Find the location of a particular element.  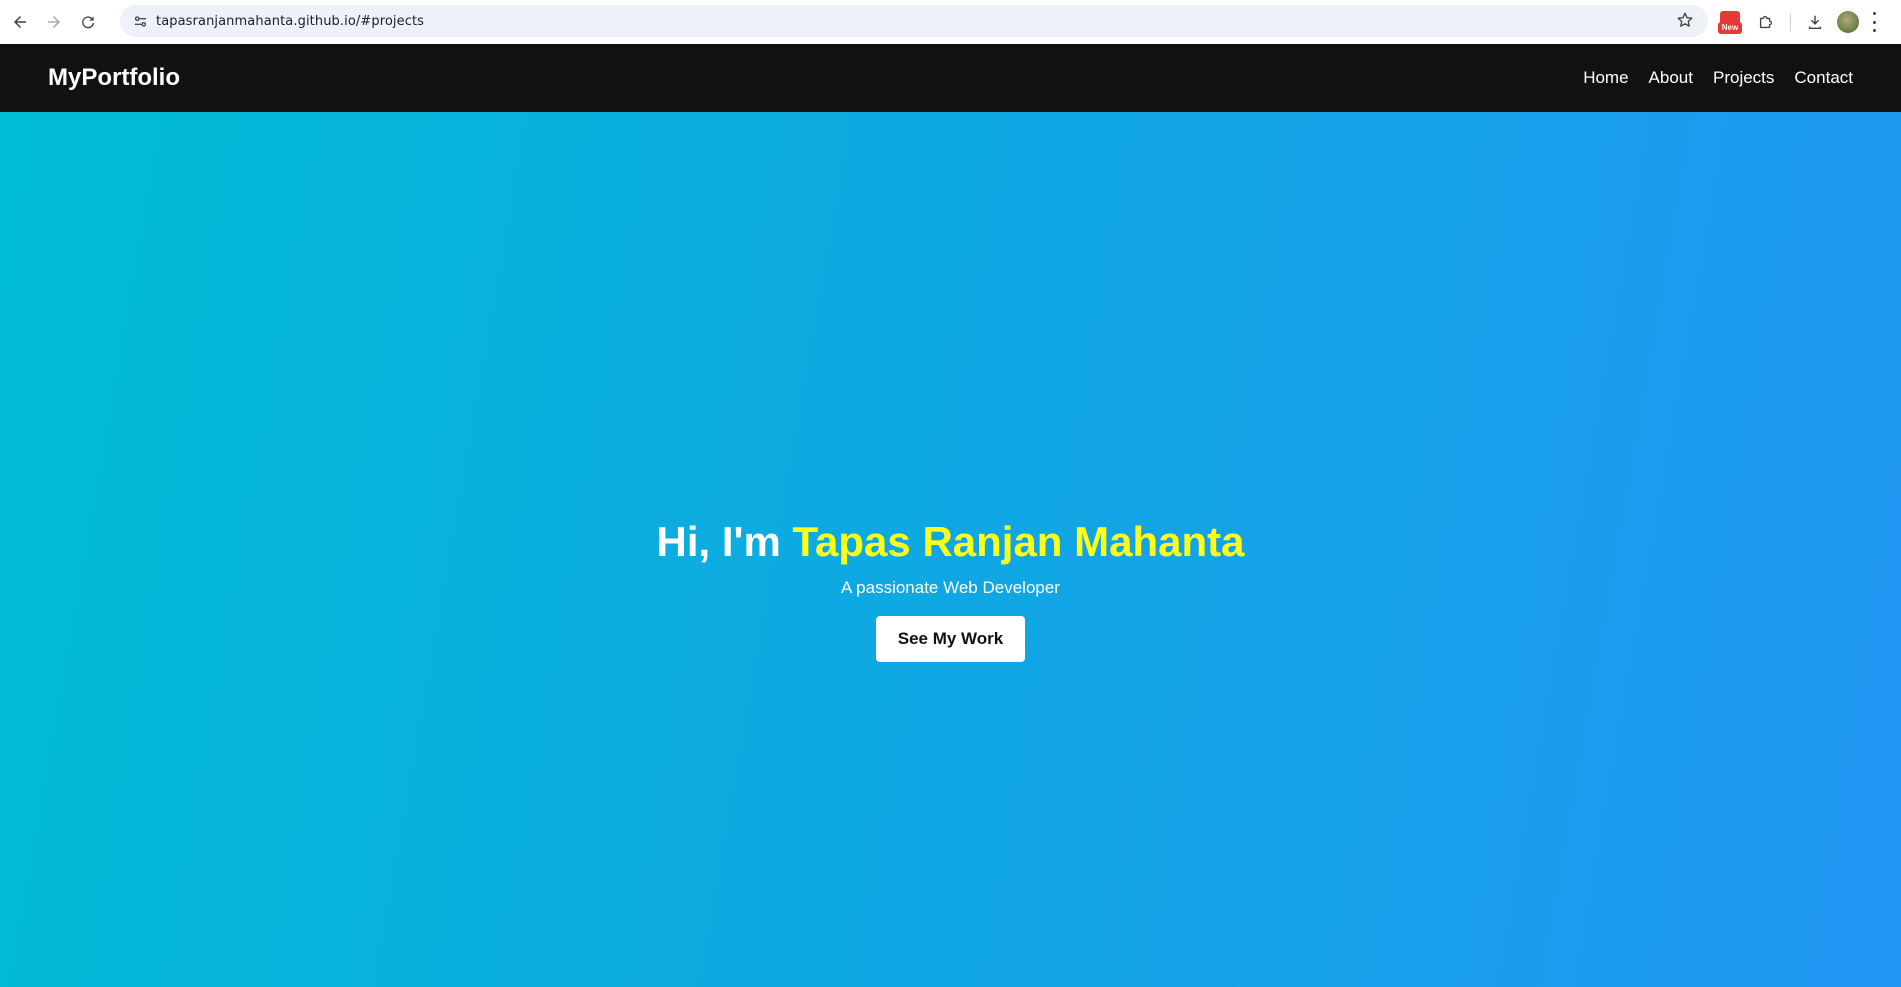

hero-title: Hi, I'm Tapas Ranjan Mahanta is located at coordinates (950, 542).